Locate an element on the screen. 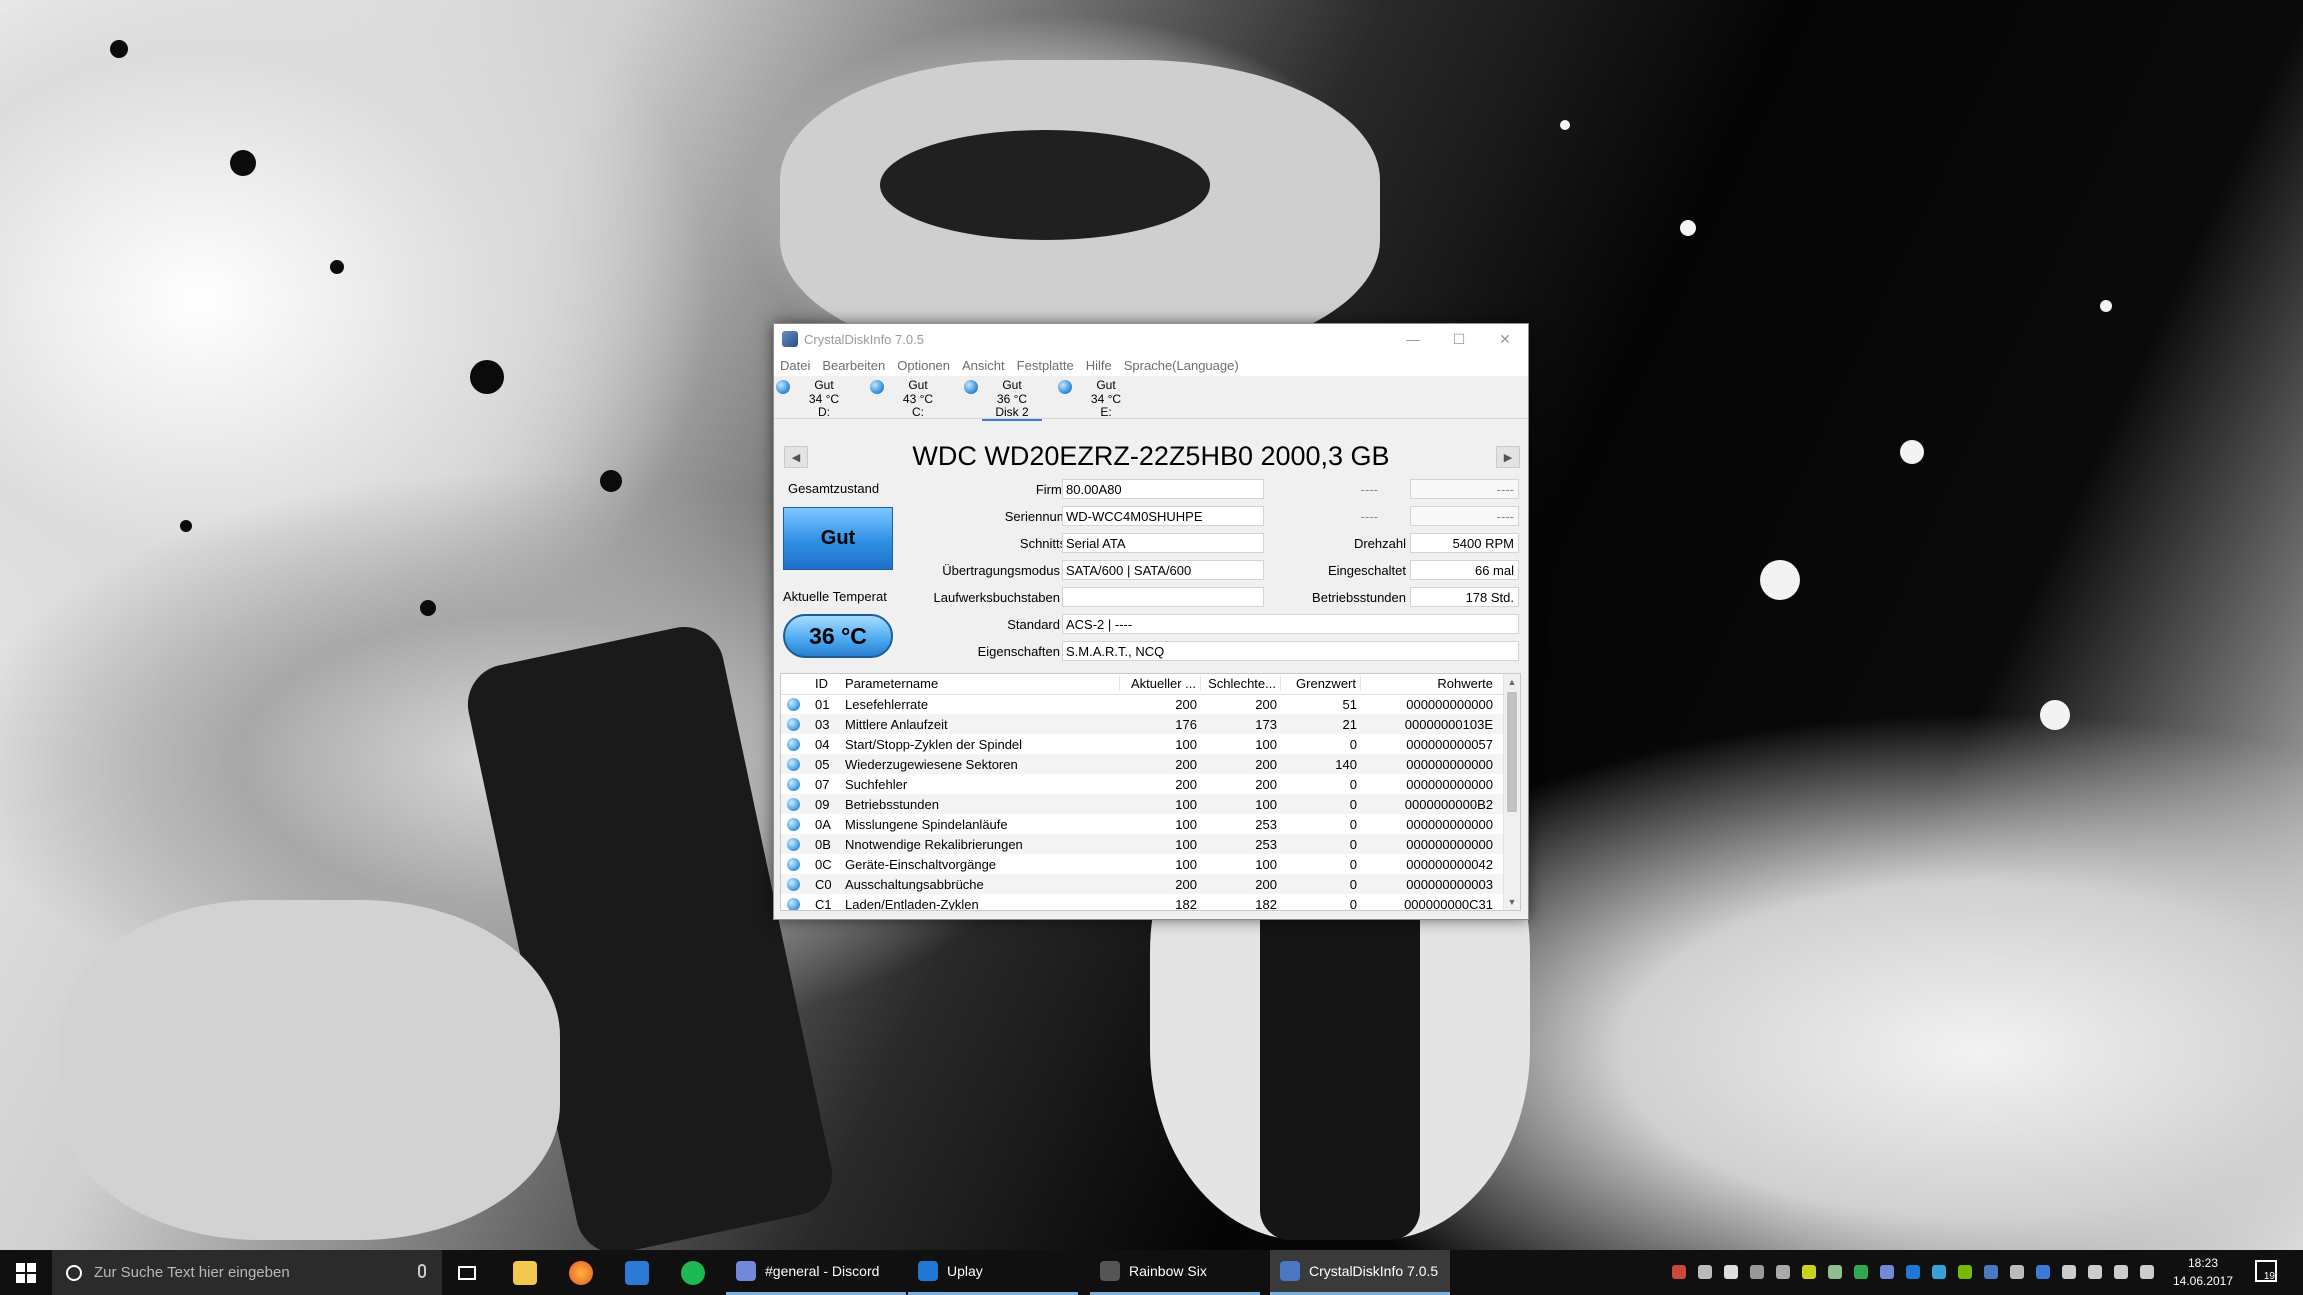  menu-festplatte: Festplatte is located at coordinates (1045, 365).